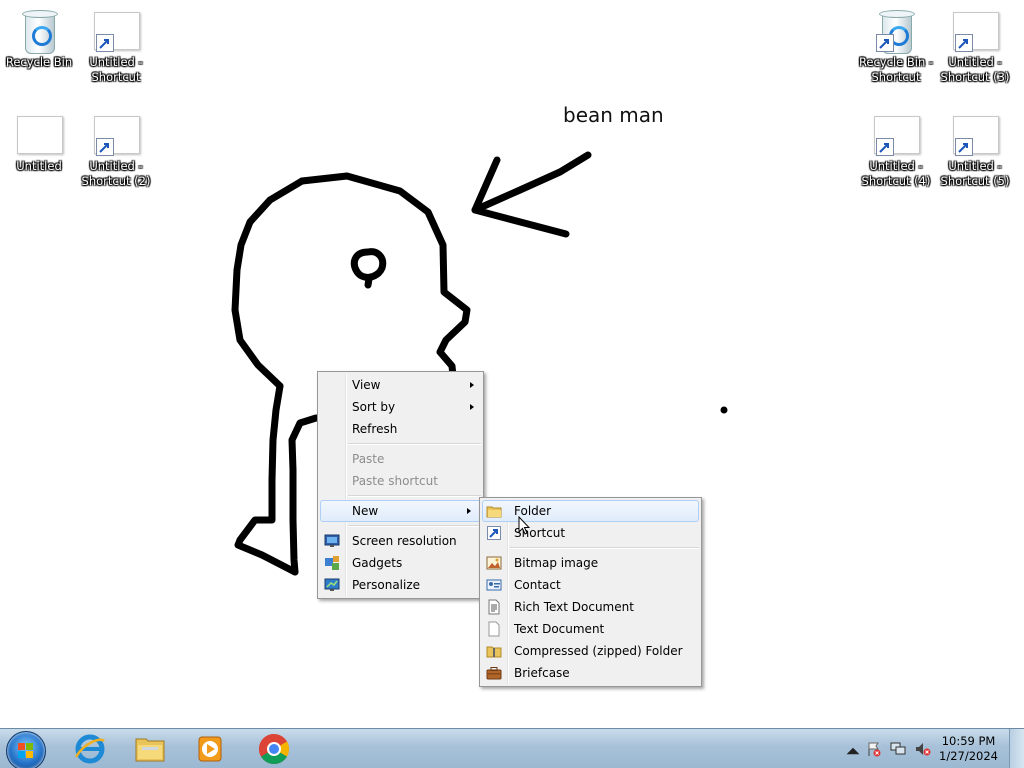 This screenshot has width=1024, height=768. I want to click on menu-item-label: Sort by, so click(374, 407).